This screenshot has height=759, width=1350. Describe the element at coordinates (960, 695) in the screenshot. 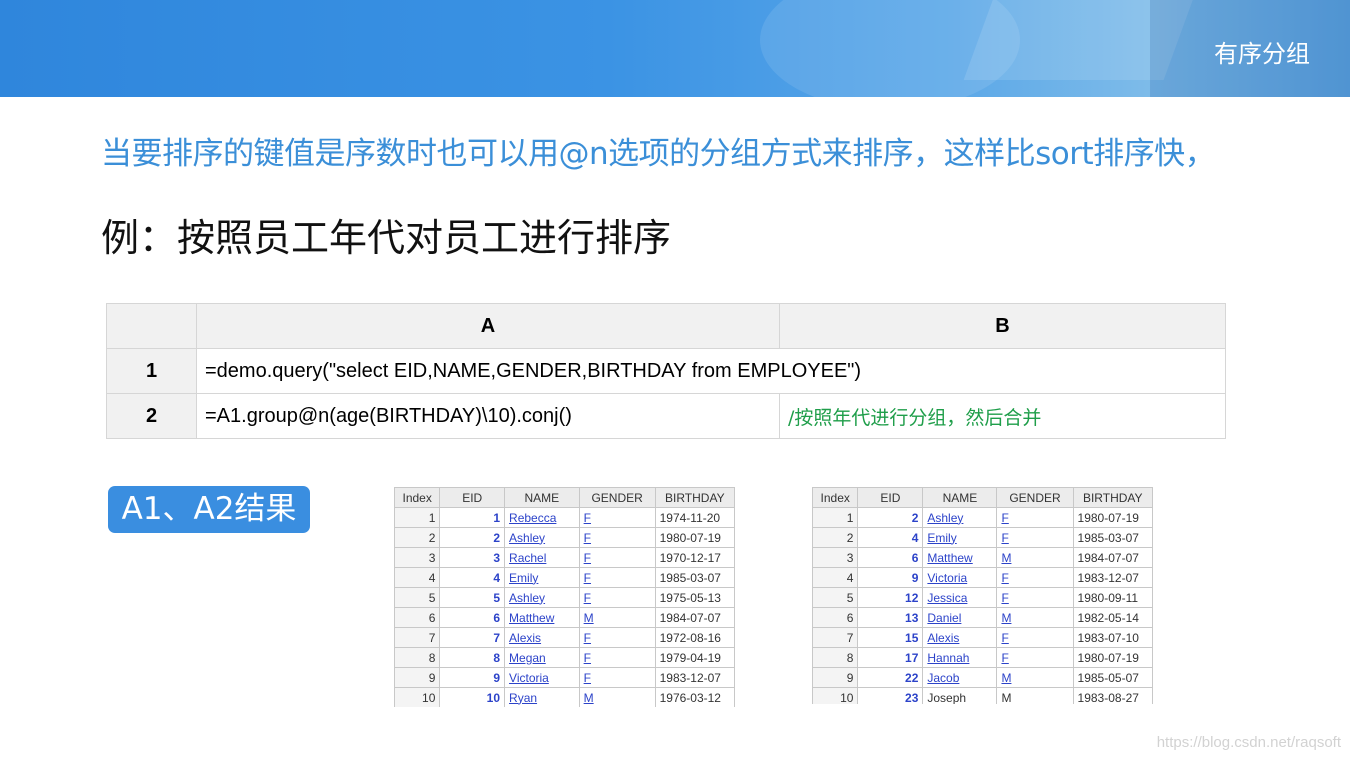

I see `name-link: Joseph` at that location.